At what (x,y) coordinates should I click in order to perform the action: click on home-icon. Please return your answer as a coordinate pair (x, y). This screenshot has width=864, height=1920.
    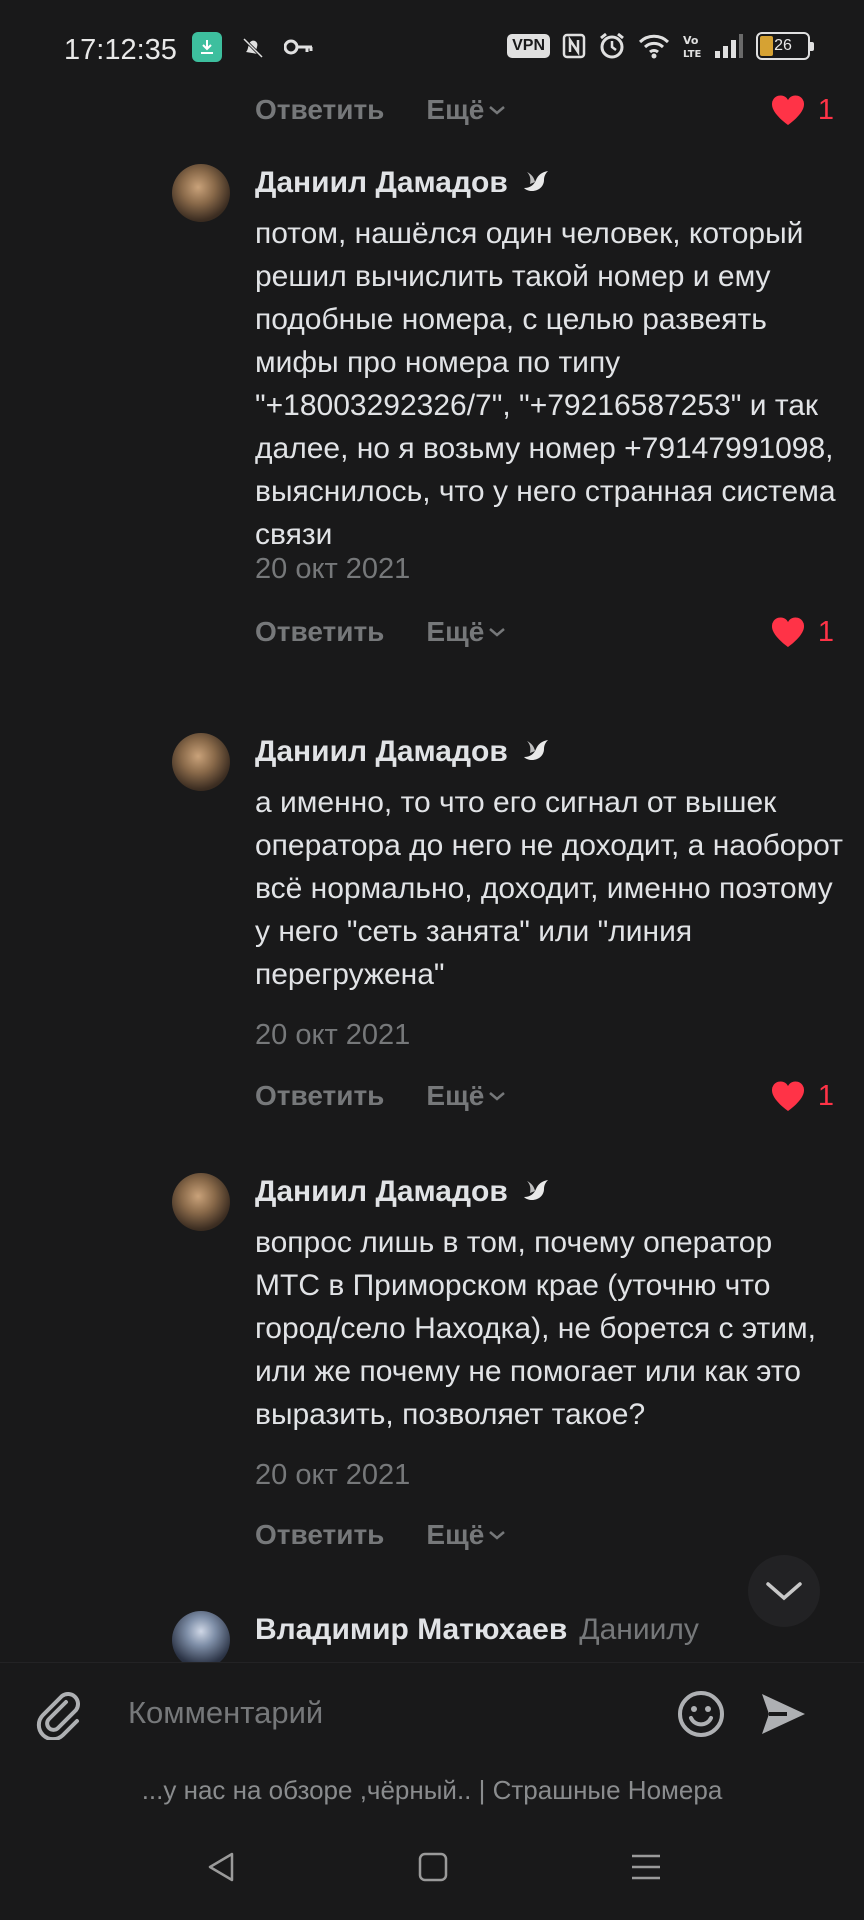
    Looking at the image, I should click on (433, 1867).